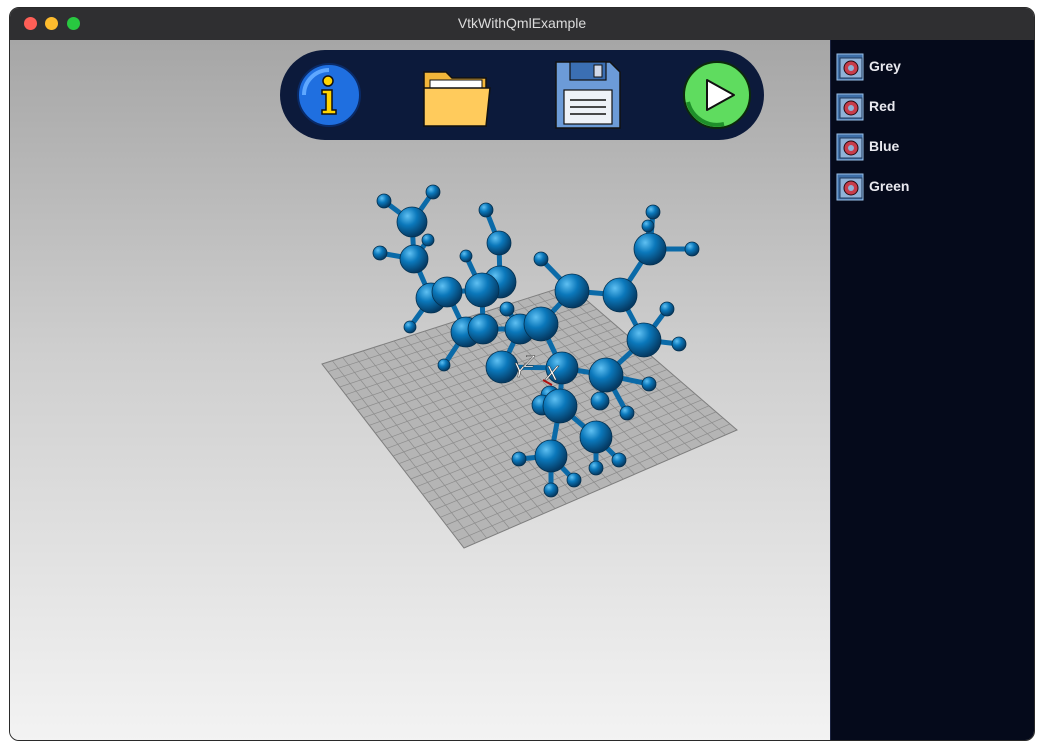  I want to click on play-button, so click(717, 95).